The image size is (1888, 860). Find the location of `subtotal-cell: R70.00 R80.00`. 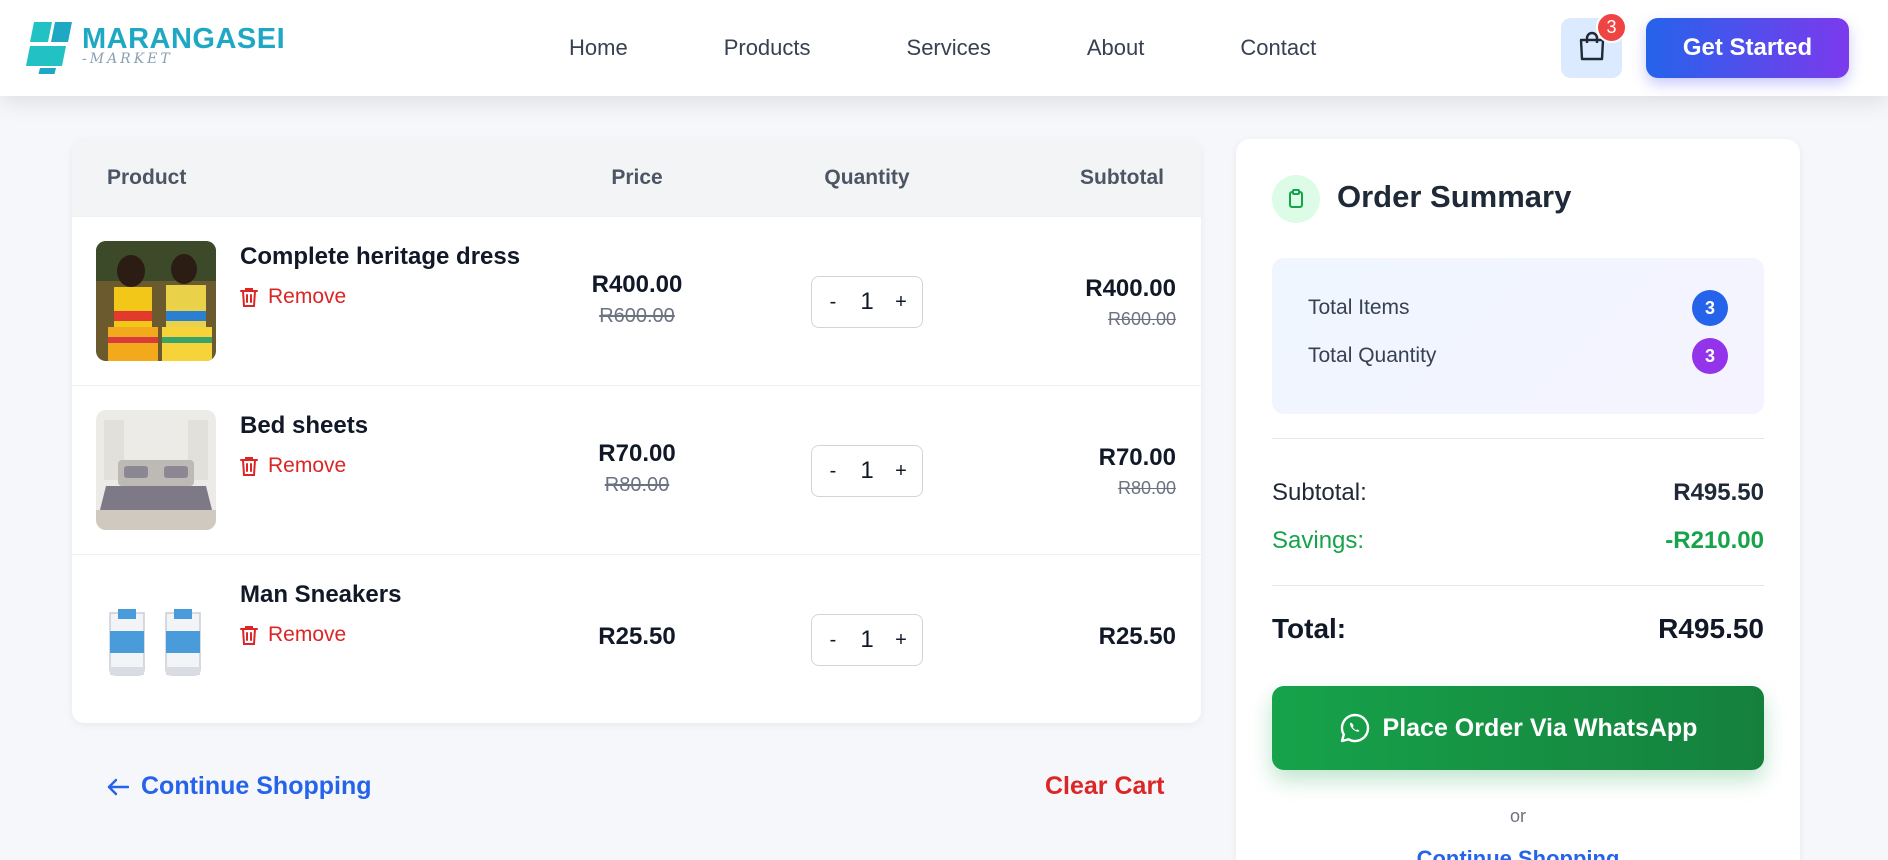

subtotal-cell: R70.00 R80.00 is located at coordinates (1137, 471).